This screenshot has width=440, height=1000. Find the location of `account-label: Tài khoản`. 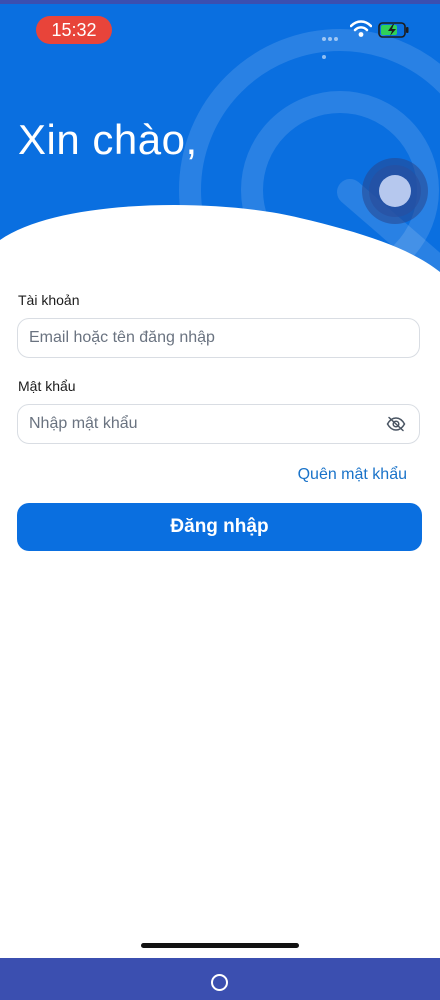

account-label: Tài khoản is located at coordinates (49, 300).